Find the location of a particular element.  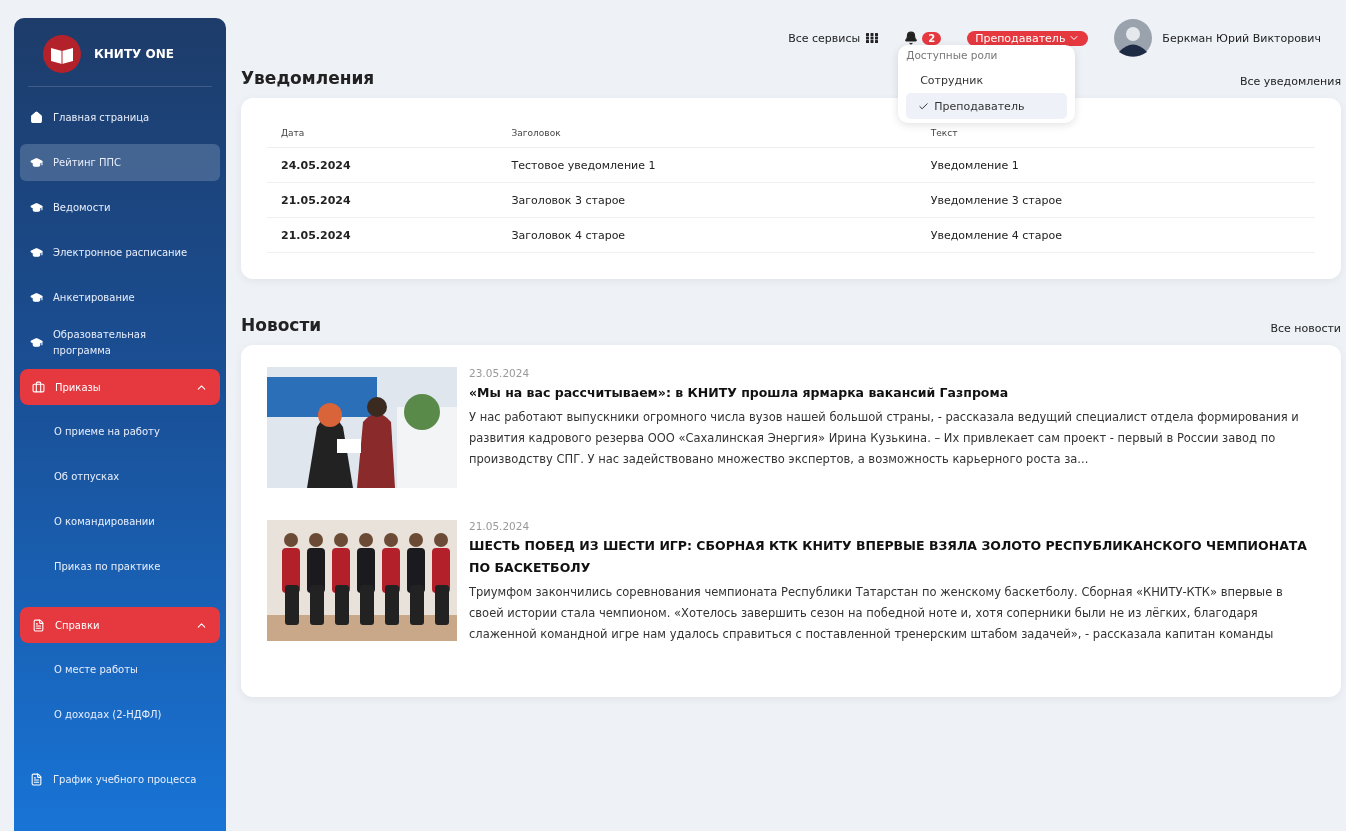

role-button: Преподаватель is located at coordinates (1028, 38).